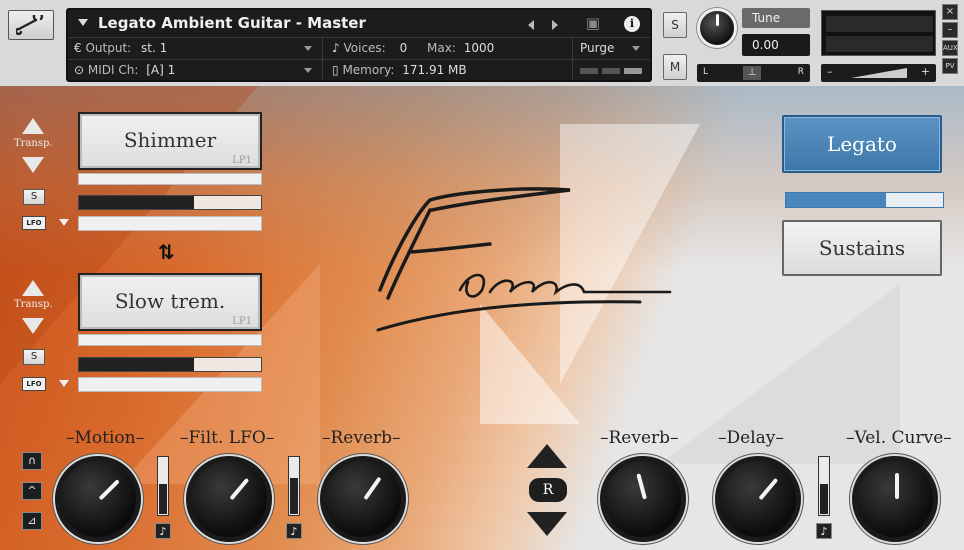 The height and width of the screenshot is (550, 964). What do you see at coordinates (643, 499) in the screenshot?
I see `reverb-right-knob` at bounding box center [643, 499].